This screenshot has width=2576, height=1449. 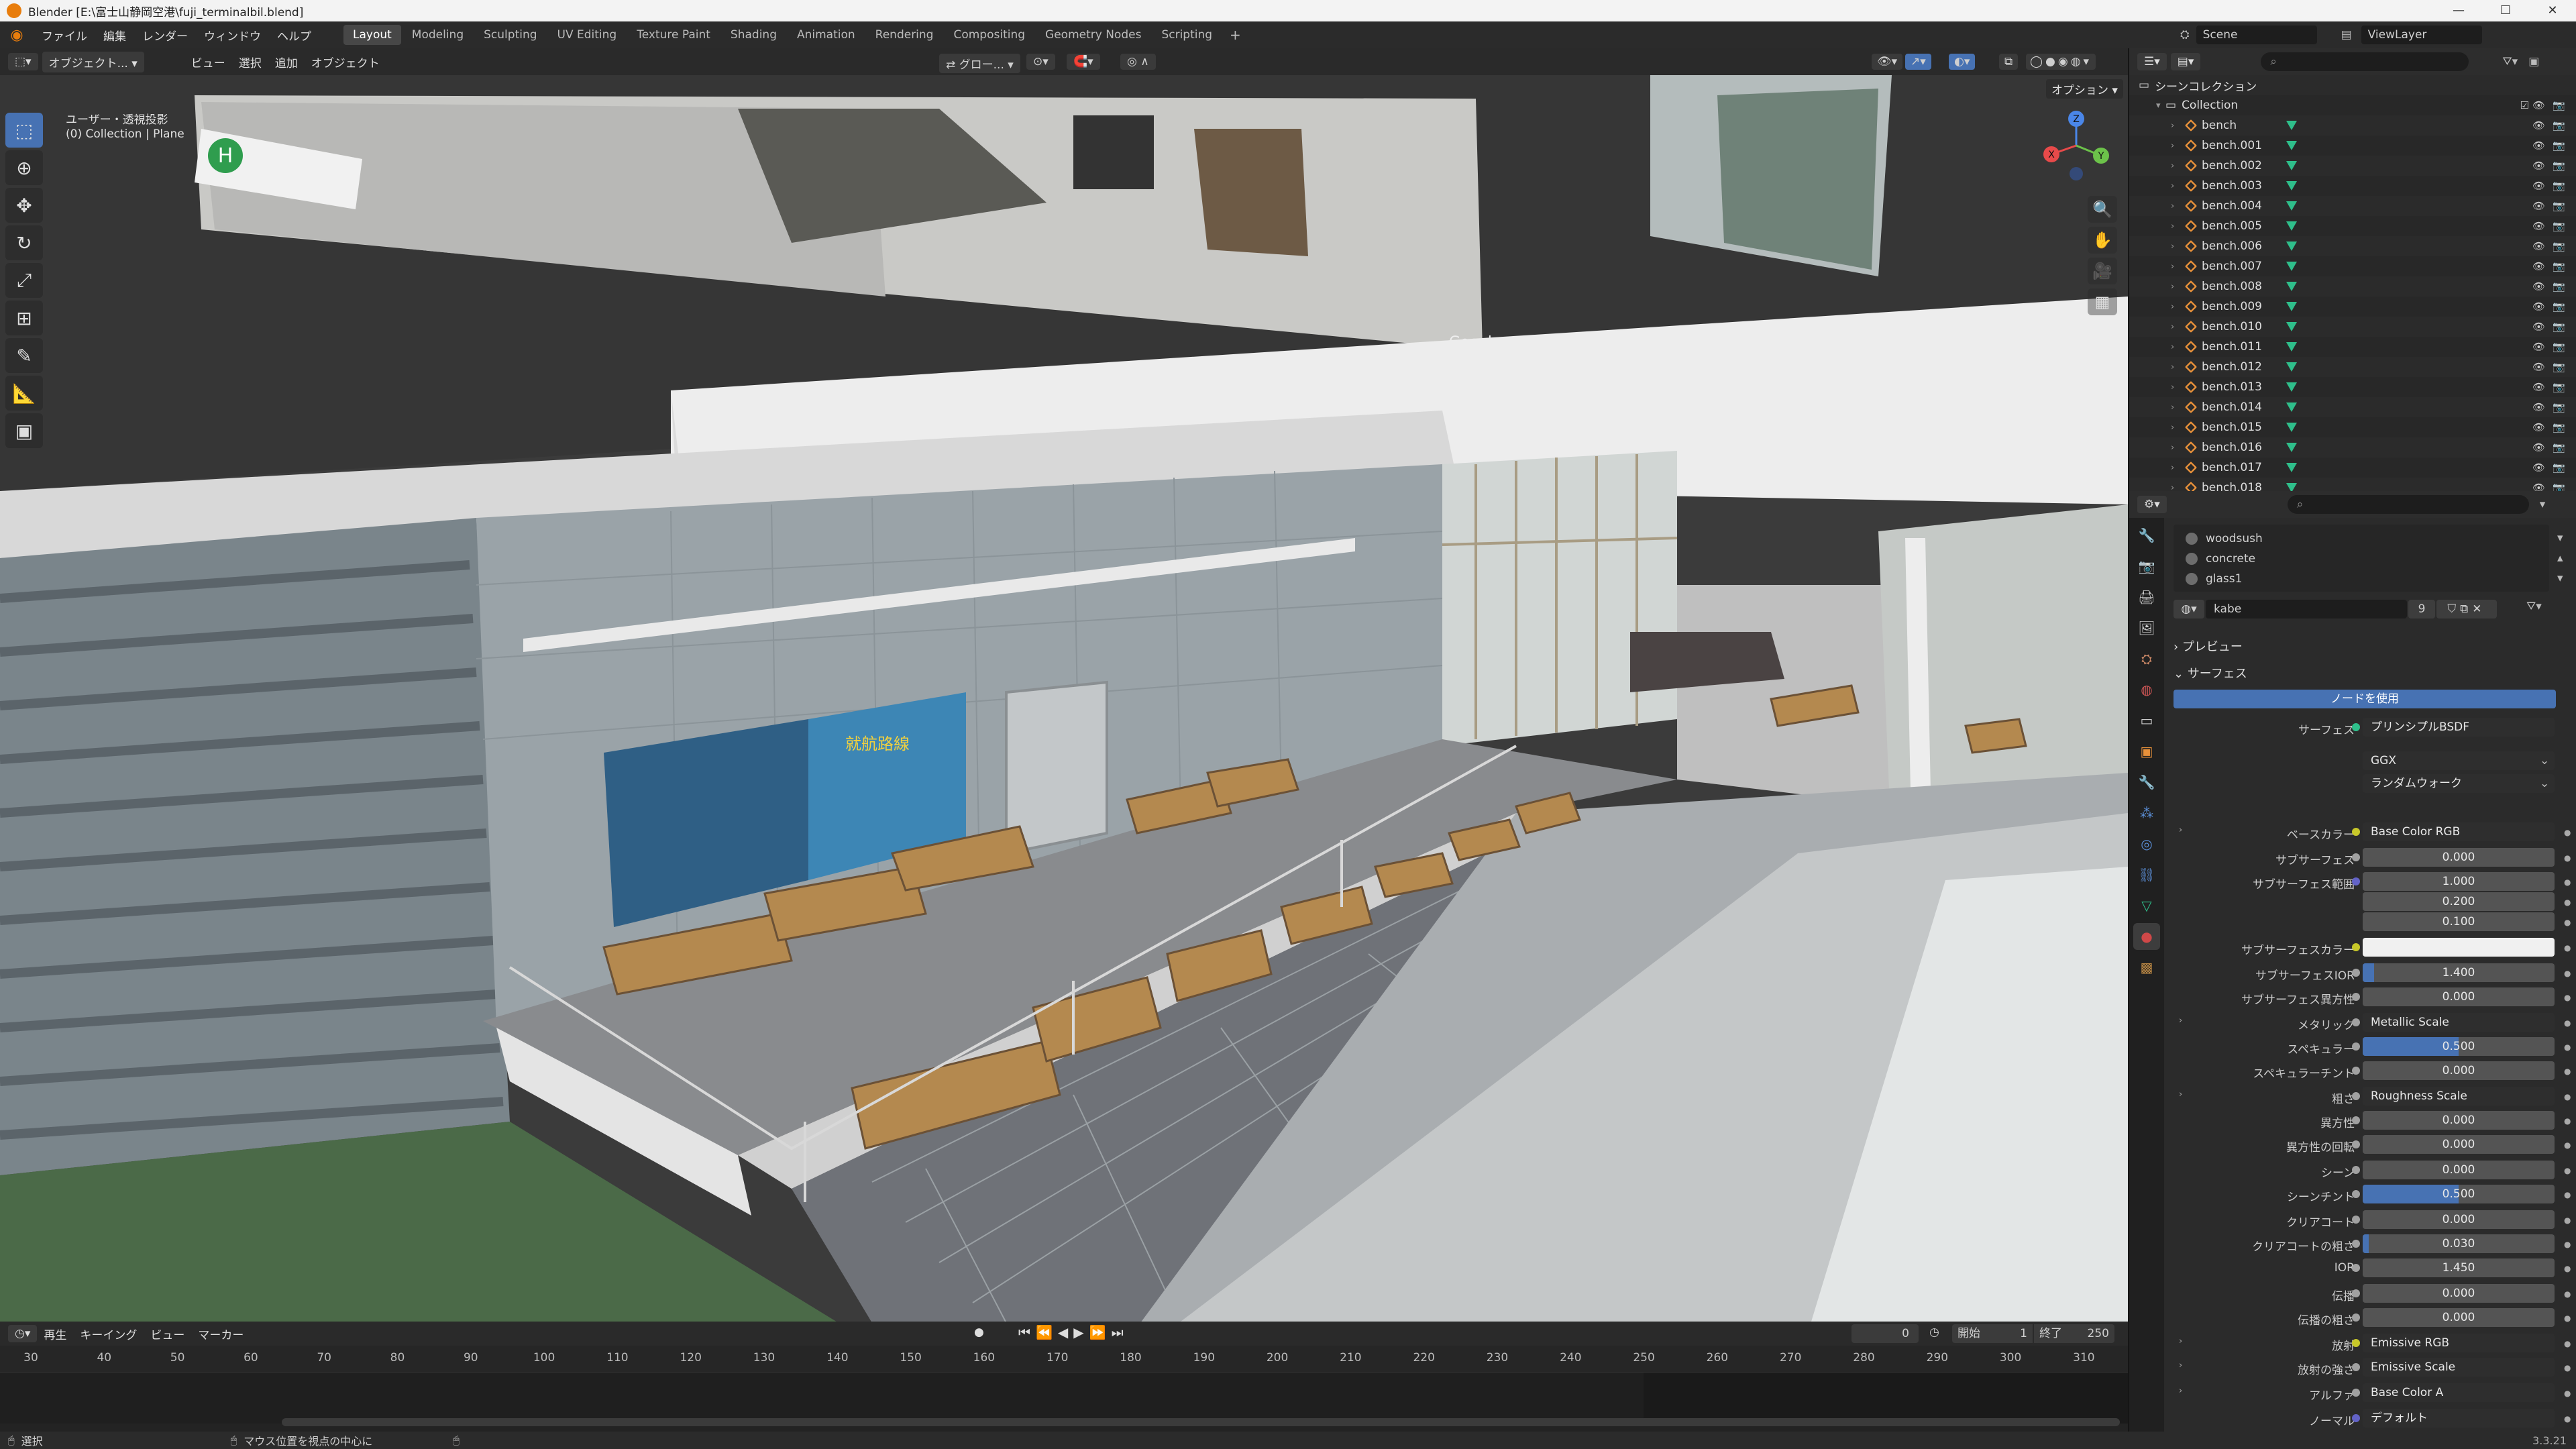 I want to click on move-tool: ✥, so click(x=24, y=205).